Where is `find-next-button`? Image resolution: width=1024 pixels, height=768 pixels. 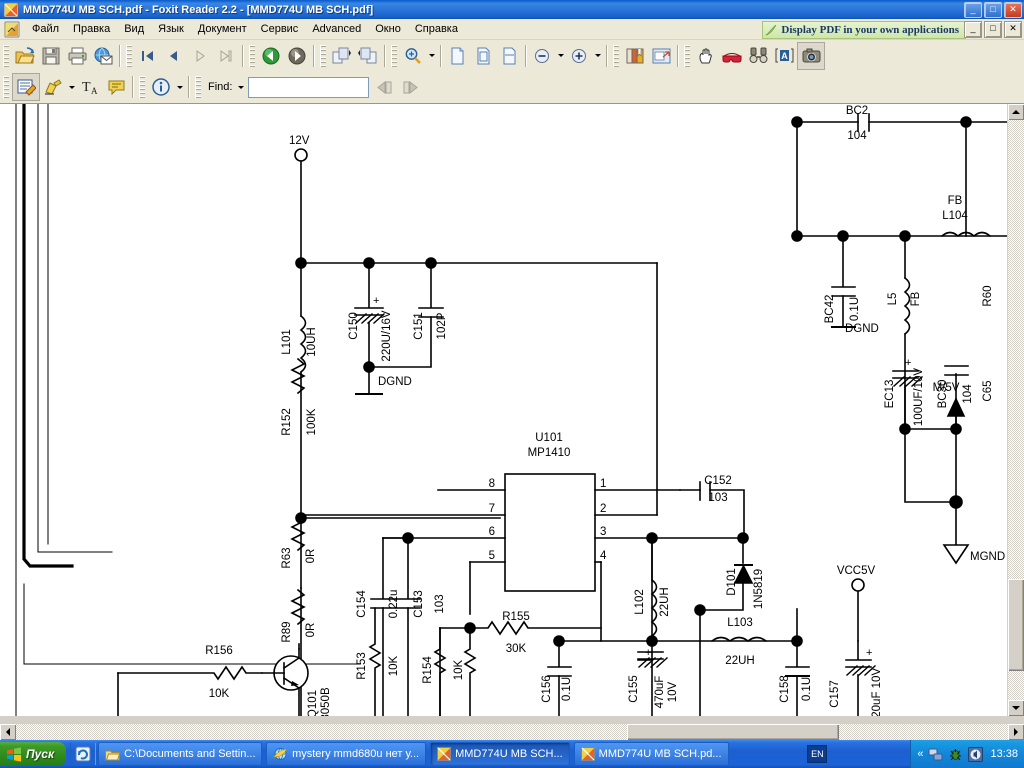 find-next-button is located at coordinates (410, 87).